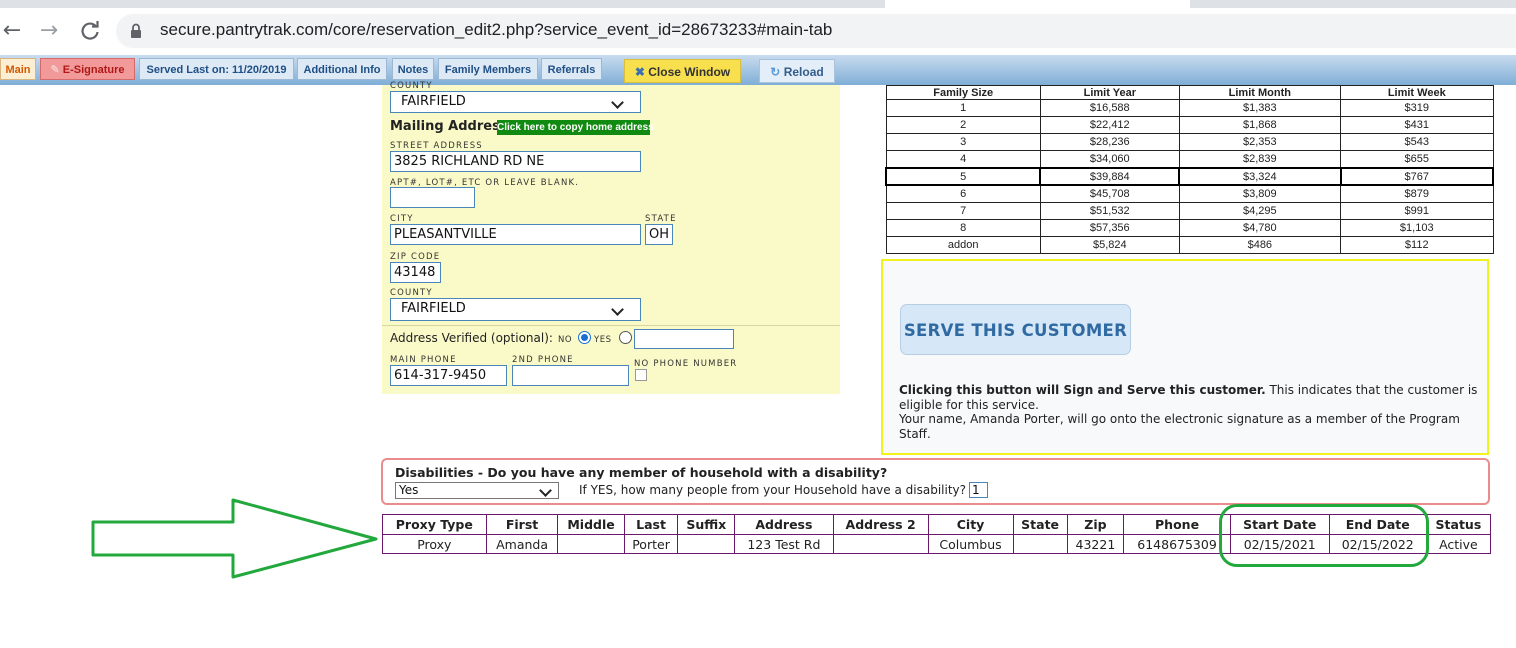 The width and height of the screenshot is (1516, 648). I want to click on proxy-cell: Amanda, so click(522, 544).